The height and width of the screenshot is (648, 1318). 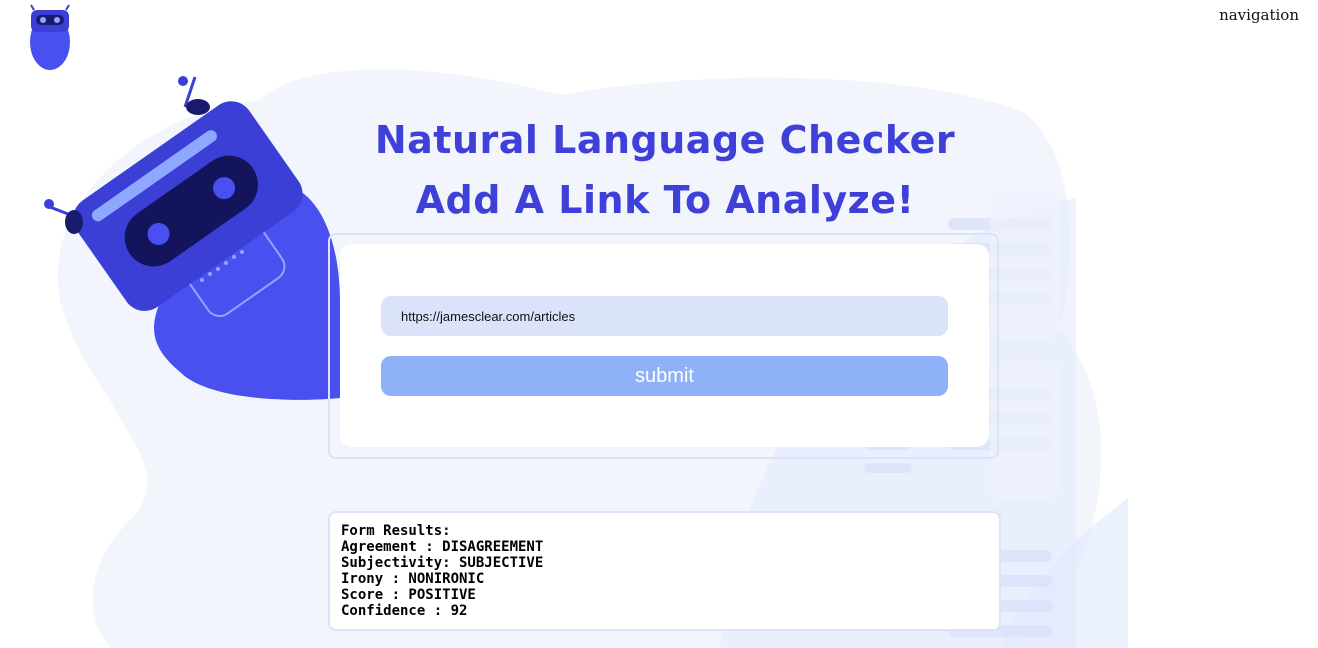 I want to click on results-heading: Form Results:, so click(x=396, y=531).